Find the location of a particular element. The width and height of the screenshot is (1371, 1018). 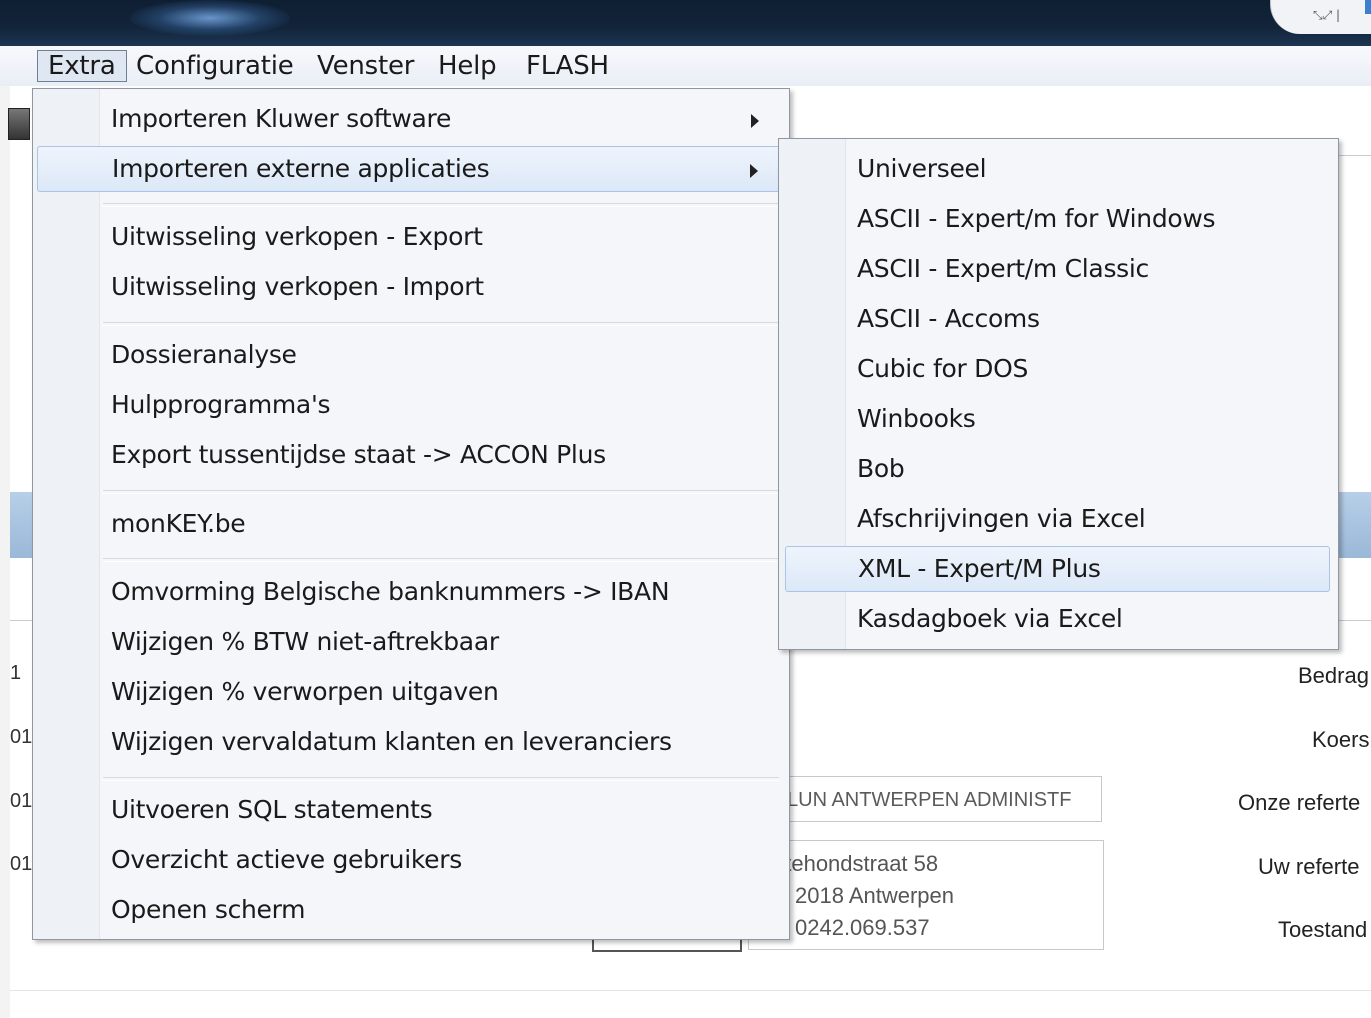

menu-item-wijzigen-verworpen-uitgaven: Wijzigen % verworpen uitgaven is located at coordinates (411, 693).